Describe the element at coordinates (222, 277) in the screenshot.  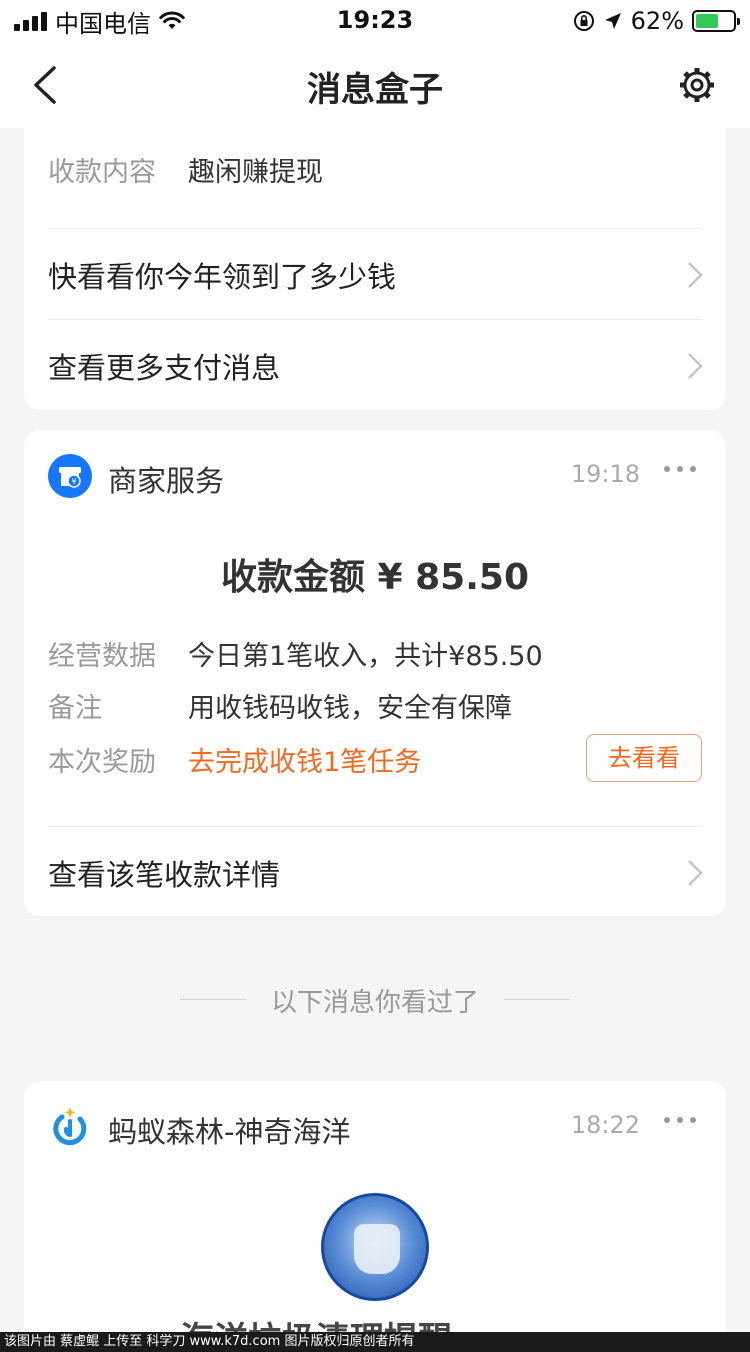
I see `yearly-summary-label: 快看看你今年领到了多少钱` at that location.